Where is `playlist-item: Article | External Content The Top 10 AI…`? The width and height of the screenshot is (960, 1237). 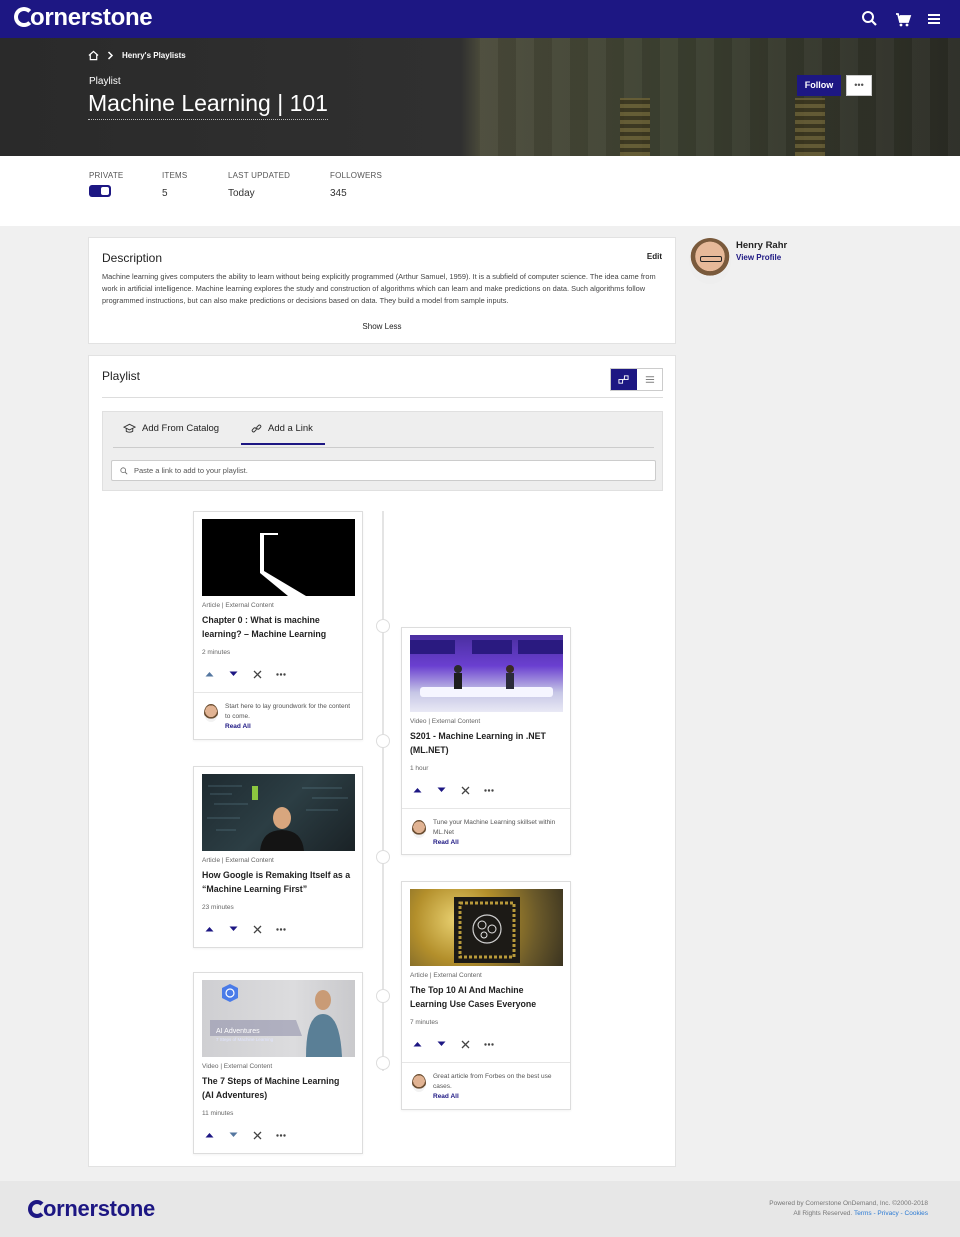
playlist-item: Article | External Content The Top 10 AI… is located at coordinates (486, 995).